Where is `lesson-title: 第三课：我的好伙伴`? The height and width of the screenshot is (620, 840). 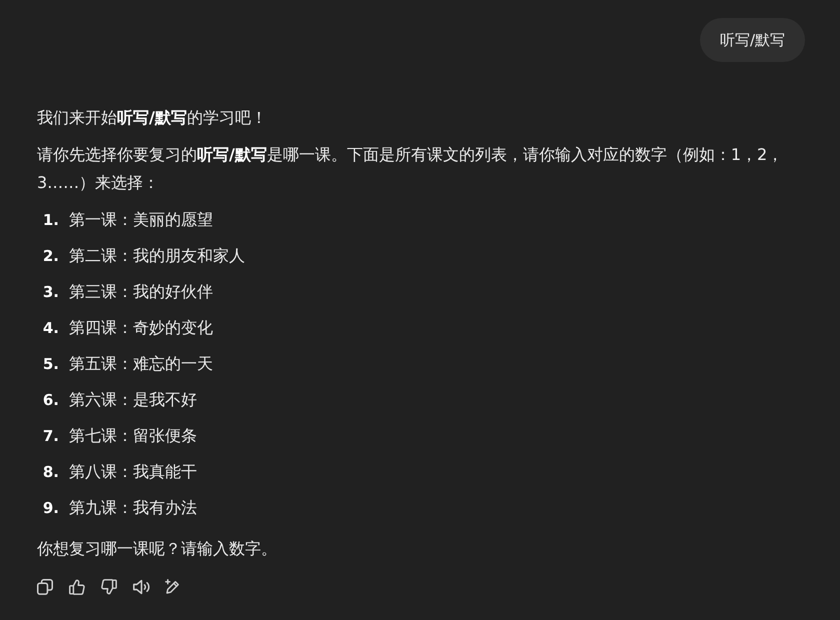 lesson-title: 第三课：我的好伙伴 is located at coordinates (141, 292).